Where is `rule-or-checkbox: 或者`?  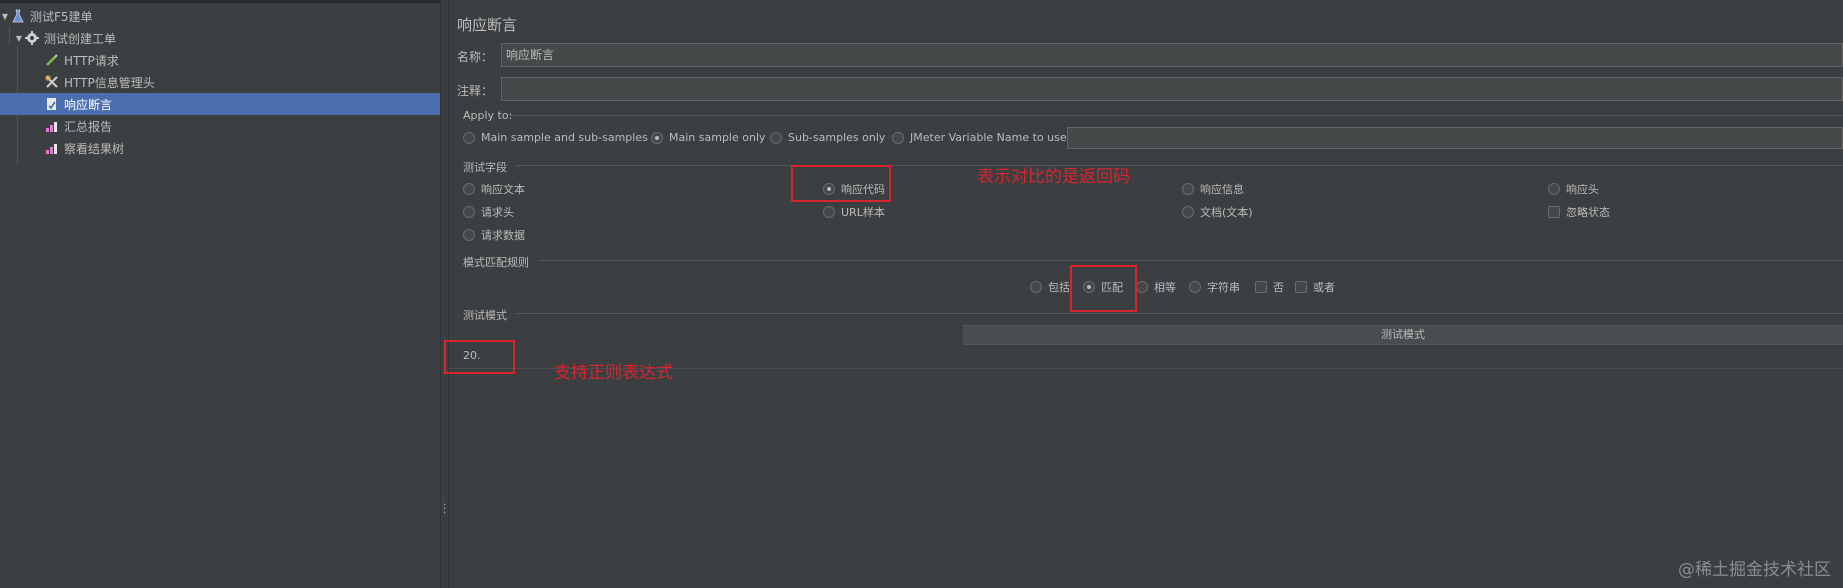 rule-or-checkbox: 或者 is located at coordinates (1315, 287).